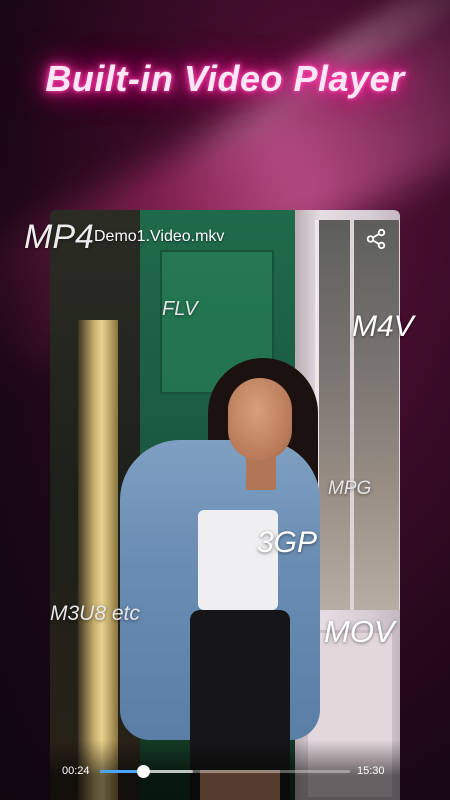 Image resolution: width=450 pixels, height=800 pixels. What do you see at coordinates (383, 326) in the screenshot?
I see `format-label-m4v: M4V` at bounding box center [383, 326].